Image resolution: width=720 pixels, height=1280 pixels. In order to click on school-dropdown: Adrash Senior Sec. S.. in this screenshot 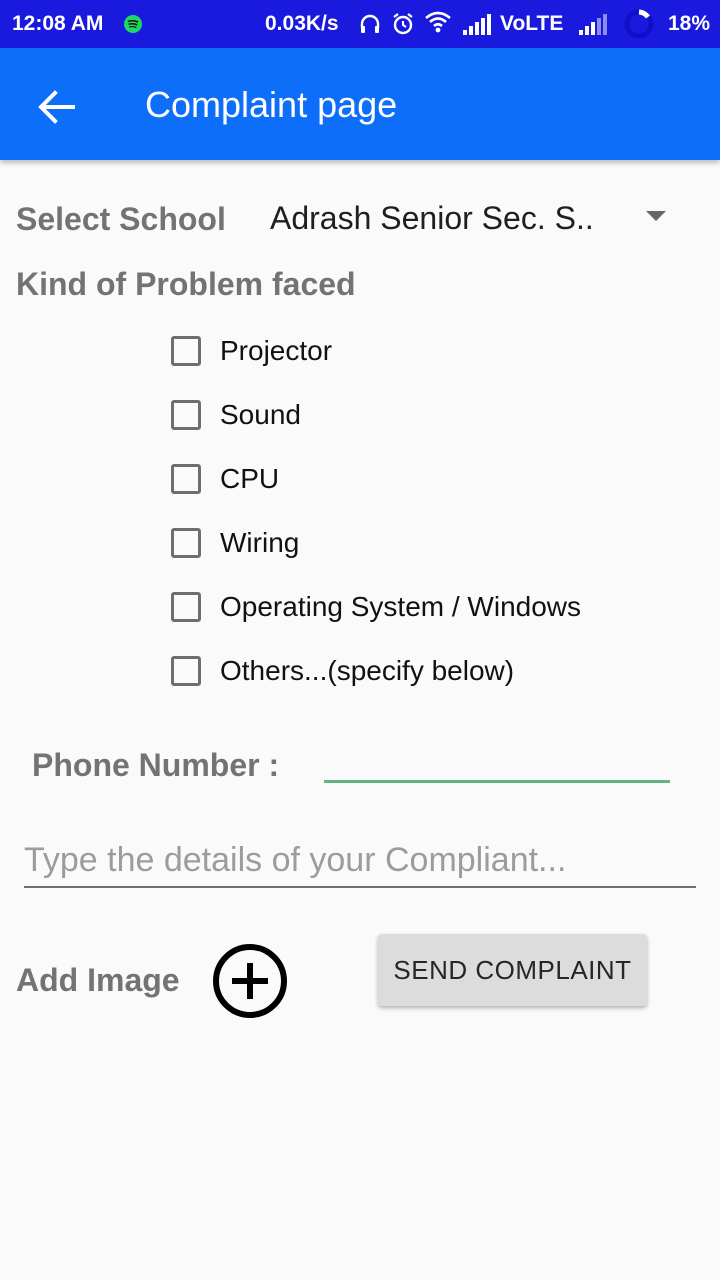, I will do `click(473, 218)`.